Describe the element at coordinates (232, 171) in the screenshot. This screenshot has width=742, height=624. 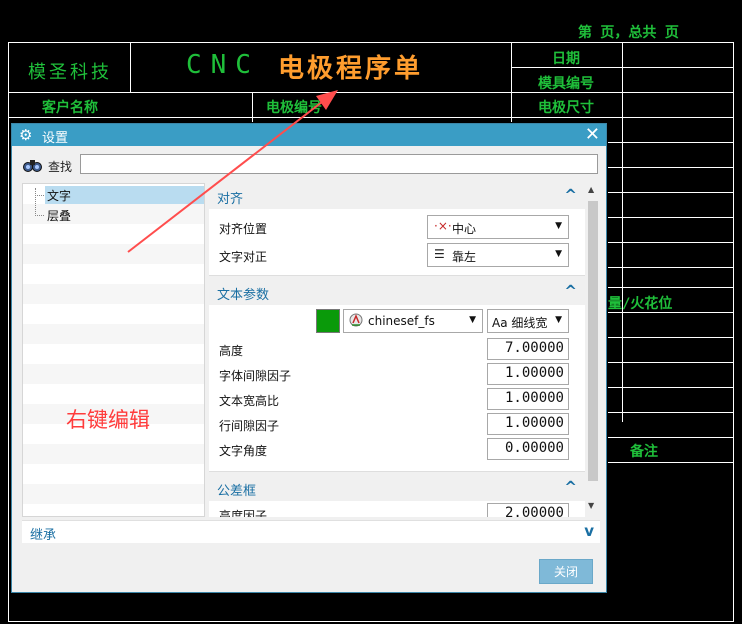
I see `annotation-arrow` at that location.